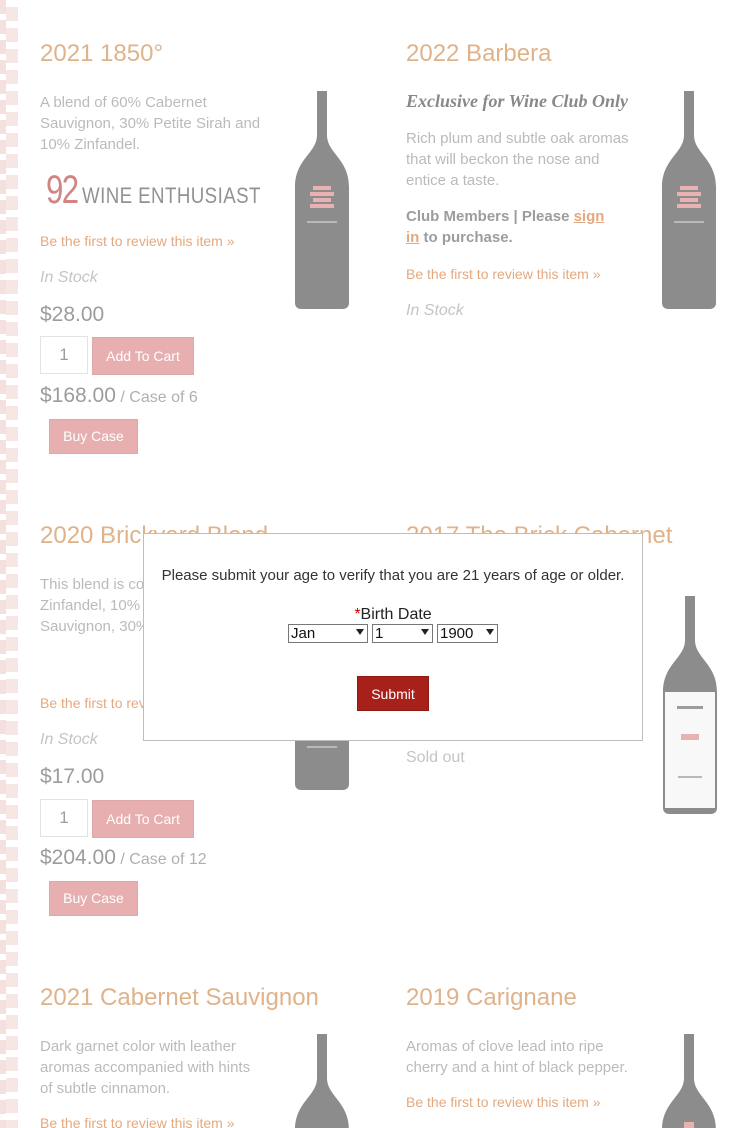 This screenshot has height=1128, width=745. Describe the element at coordinates (571, 54) in the screenshot. I see `product-title: 2022 Barbera` at that location.